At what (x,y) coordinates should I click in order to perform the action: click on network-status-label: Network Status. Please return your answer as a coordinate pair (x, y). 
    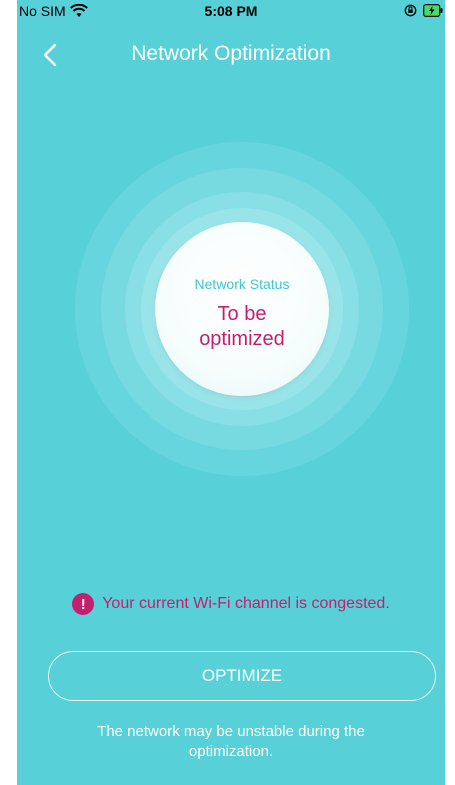
    Looking at the image, I should click on (242, 284).